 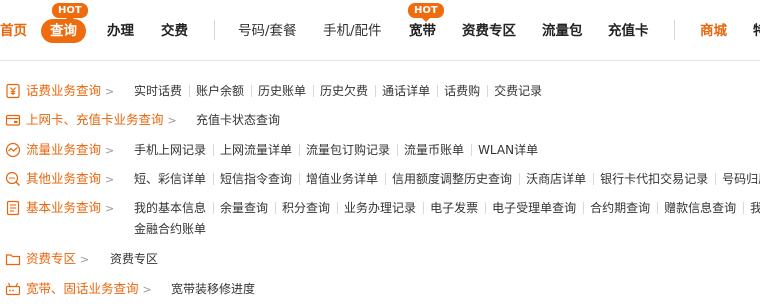 What do you see at coordinates (13, 31) in the screenshot?
I see `nav-home: 首页` at bounding box center [13, 31].